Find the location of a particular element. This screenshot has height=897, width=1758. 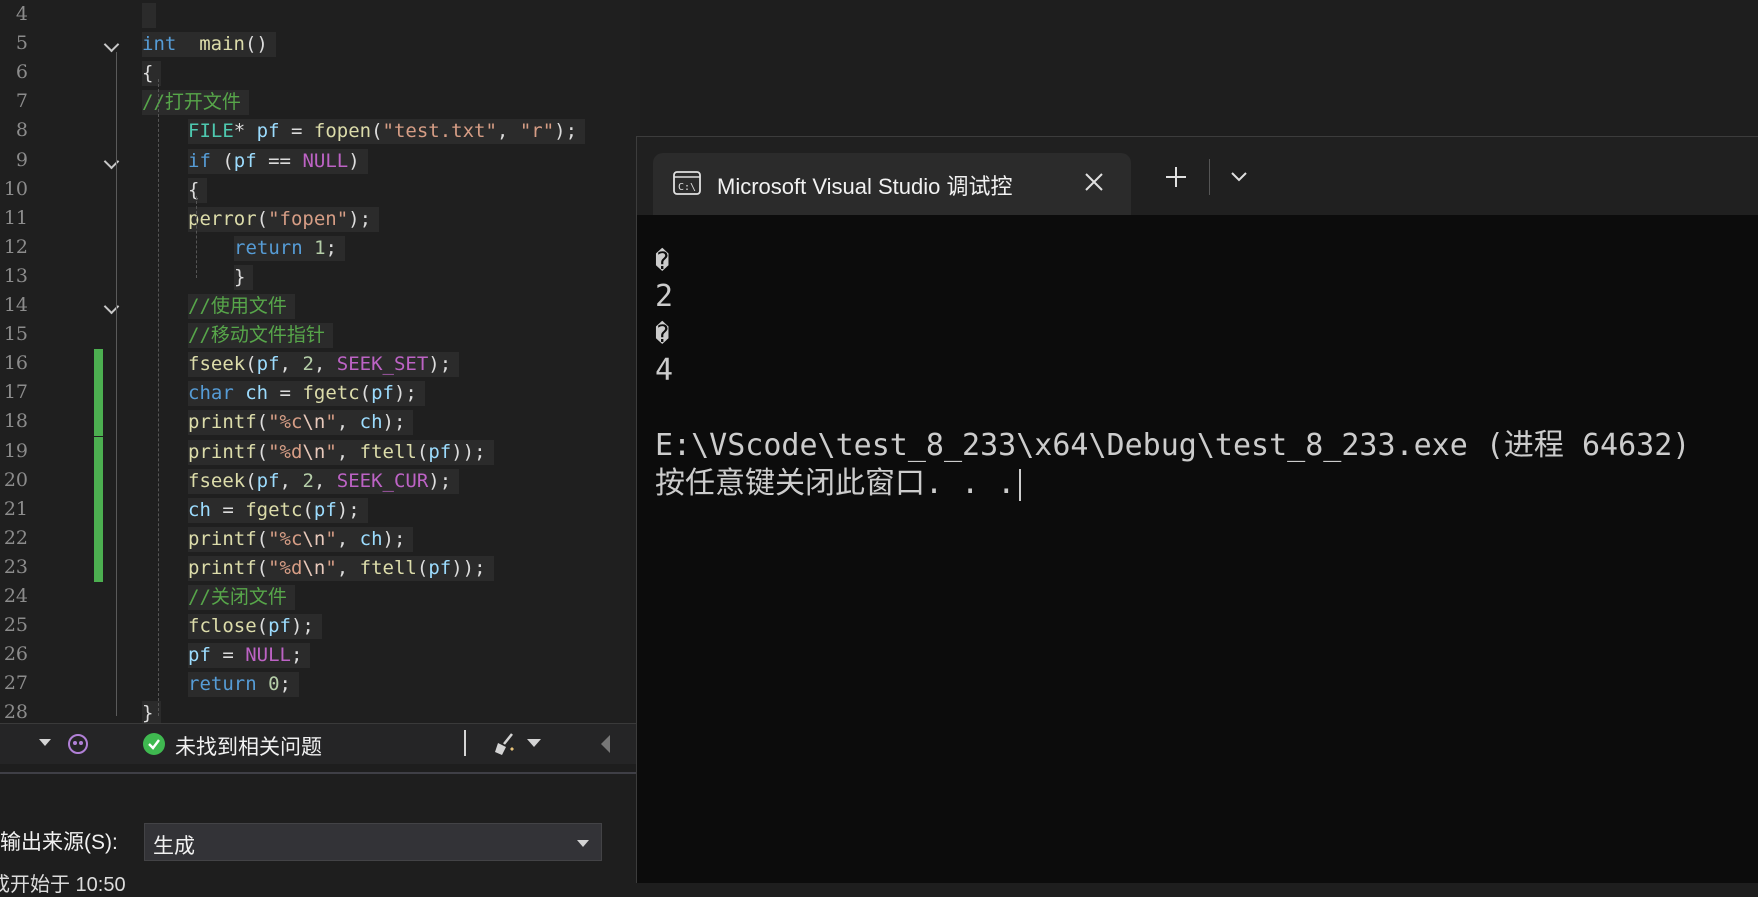

code-token: )); is located at coordinates (468, 567).